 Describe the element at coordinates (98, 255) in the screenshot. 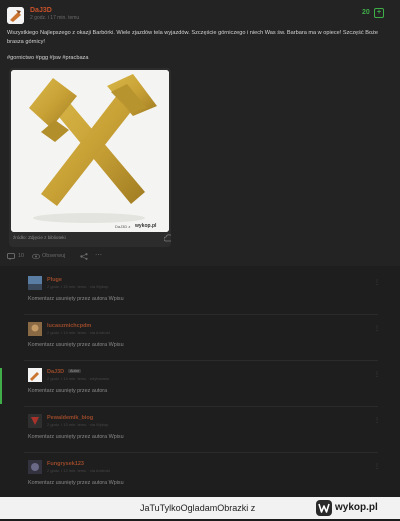

I see `more-icon: ⋯` at that location.